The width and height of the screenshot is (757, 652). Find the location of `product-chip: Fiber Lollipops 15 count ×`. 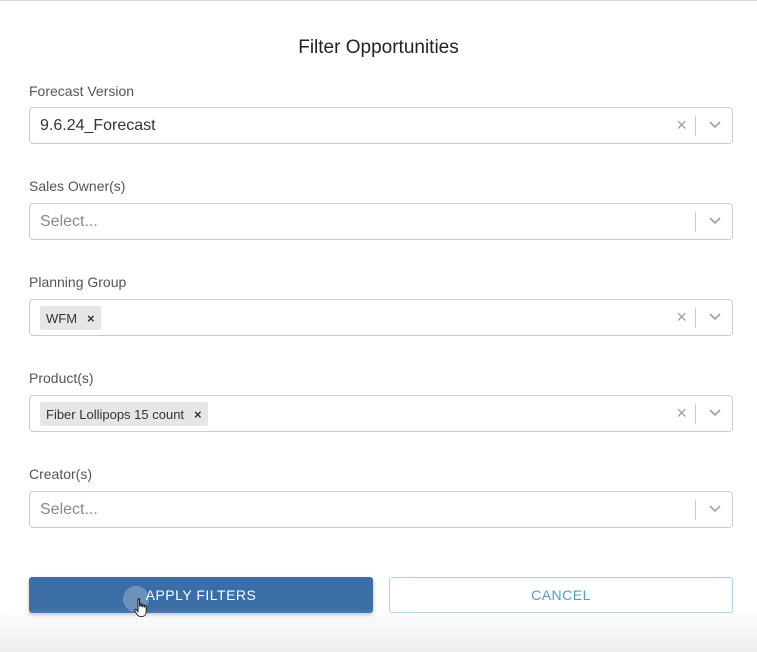

product-chip: Fiber Lollipops 15 count × is located at coordinates (124, 414).